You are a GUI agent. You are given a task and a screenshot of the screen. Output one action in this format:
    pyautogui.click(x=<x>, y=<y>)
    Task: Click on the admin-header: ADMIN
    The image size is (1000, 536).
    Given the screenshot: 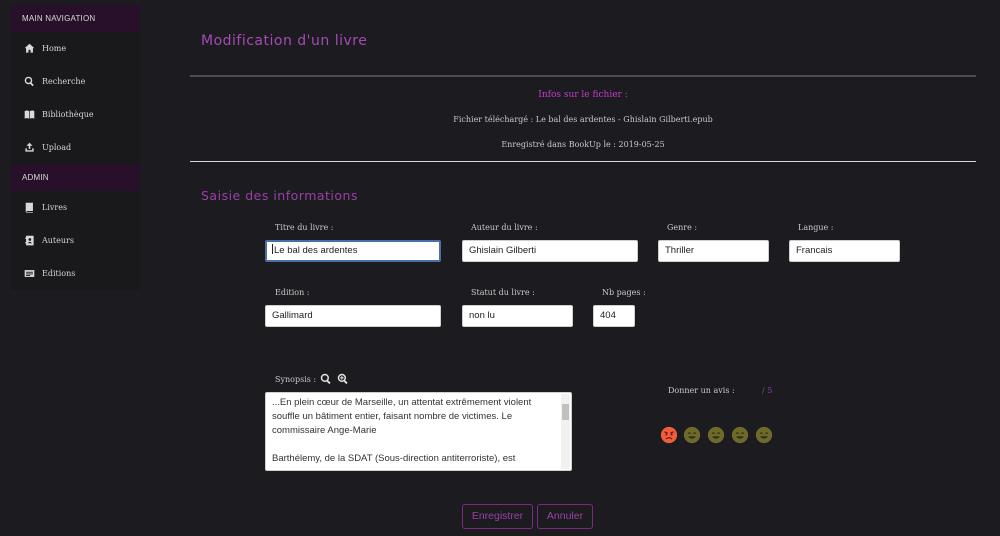 What is the action you would take?
    pyautogui.click(x=75, y=177)
    